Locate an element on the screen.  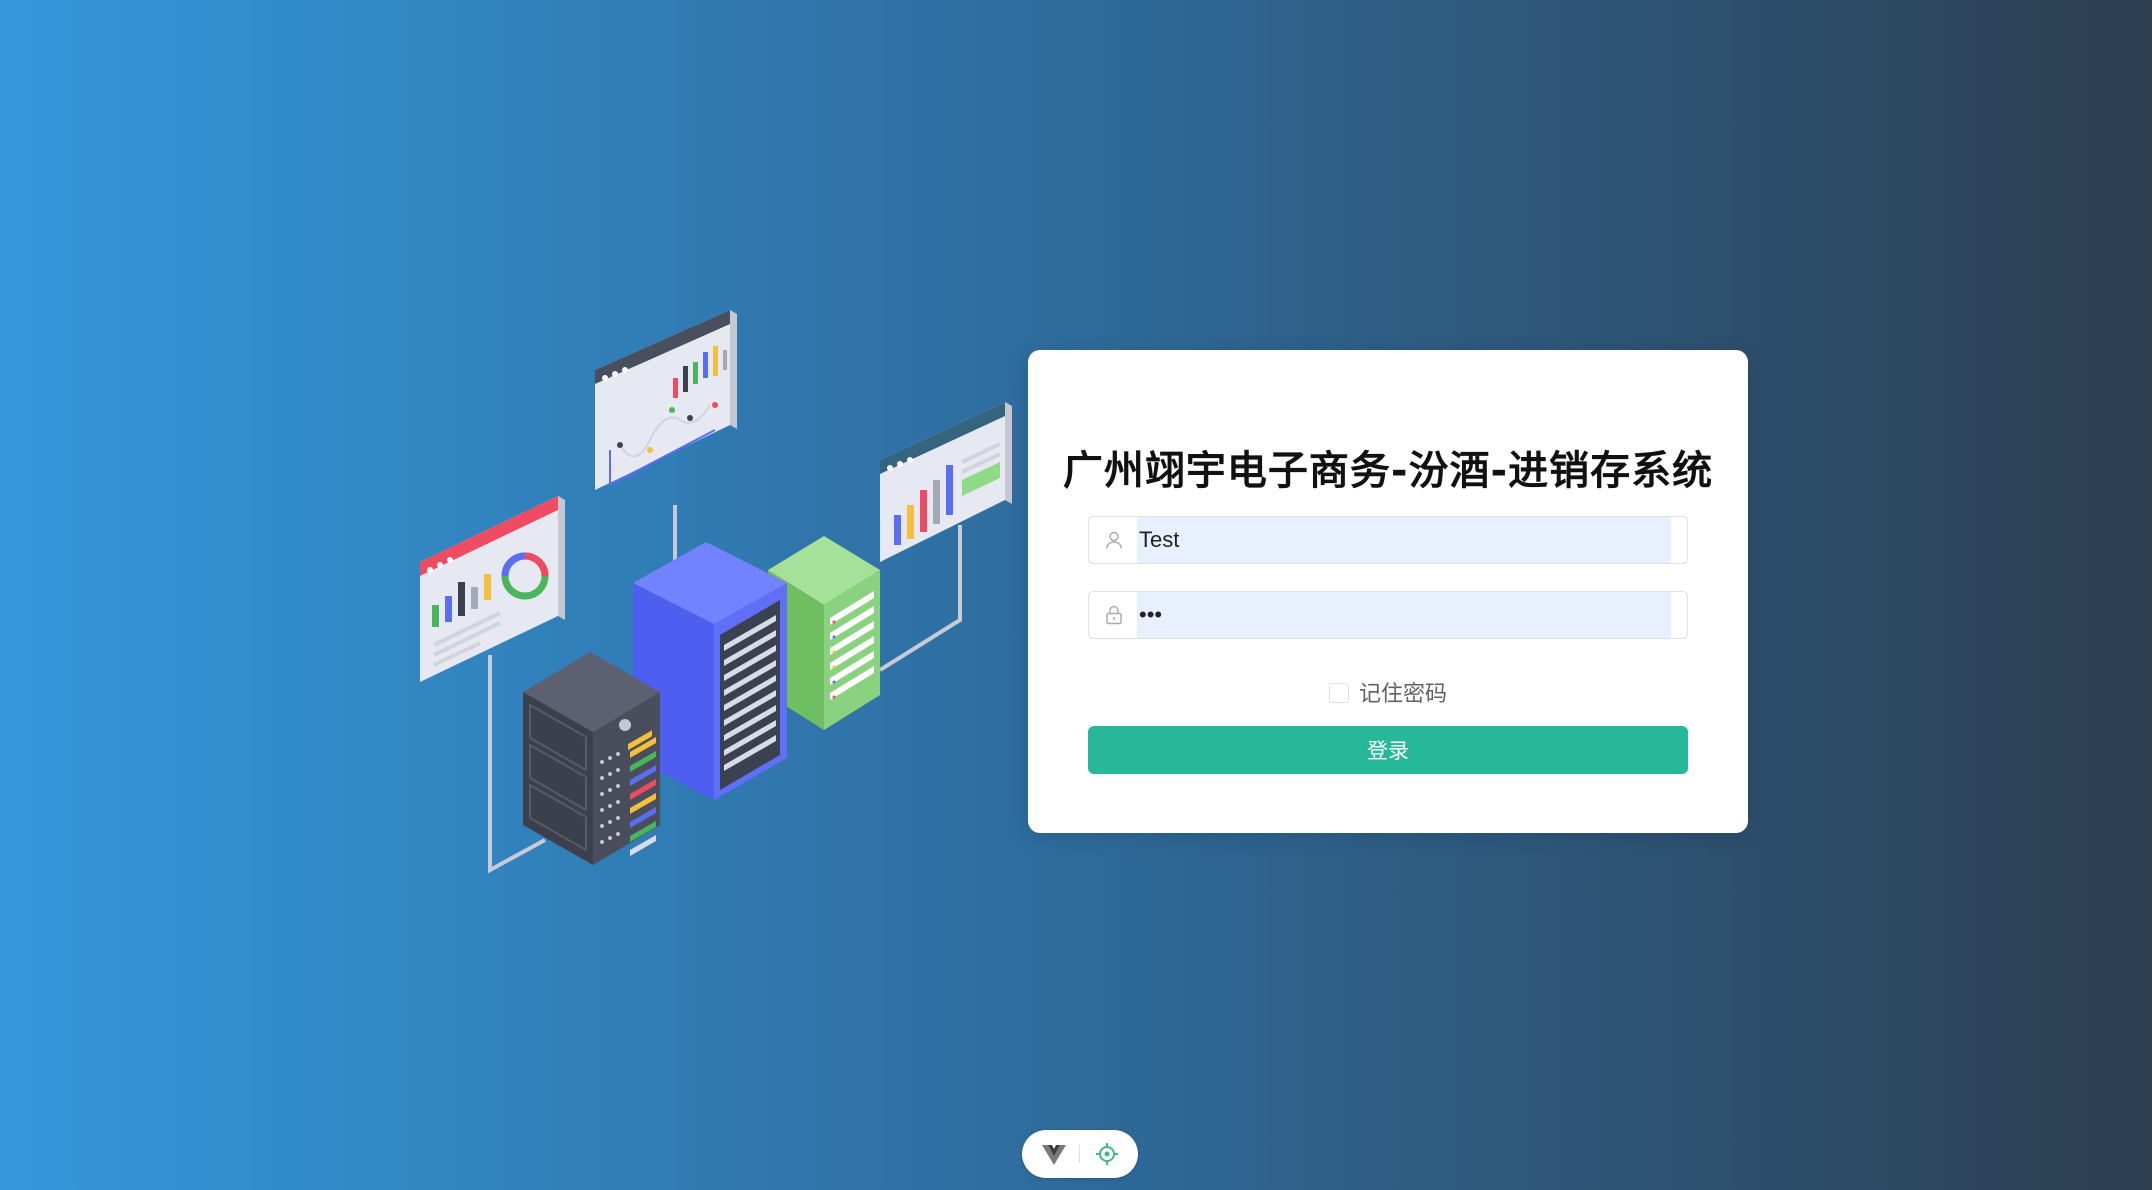
devtools-separator is located at coordinates (1079, 1154).